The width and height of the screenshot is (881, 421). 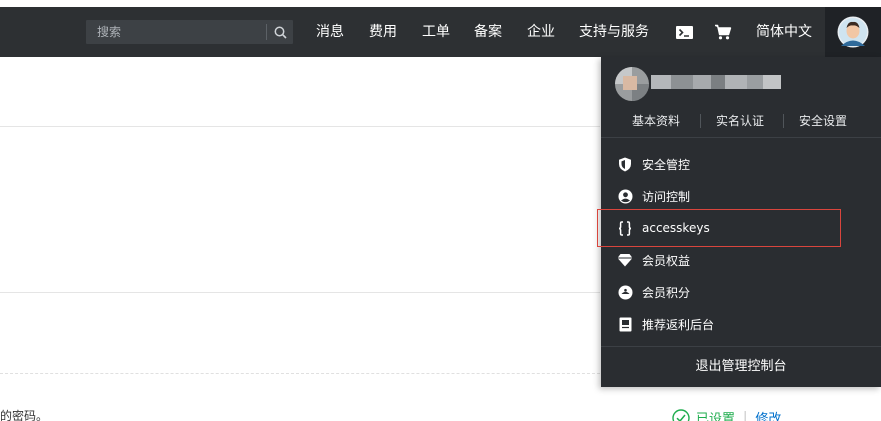 What do you see at coordinates (440, 3) in the screenshot?
I see `top-strip` at bounding box center [440, 3].